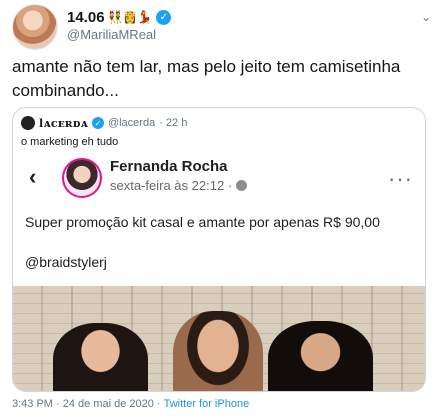  I want to click on globe-icon, so click(242, 185).